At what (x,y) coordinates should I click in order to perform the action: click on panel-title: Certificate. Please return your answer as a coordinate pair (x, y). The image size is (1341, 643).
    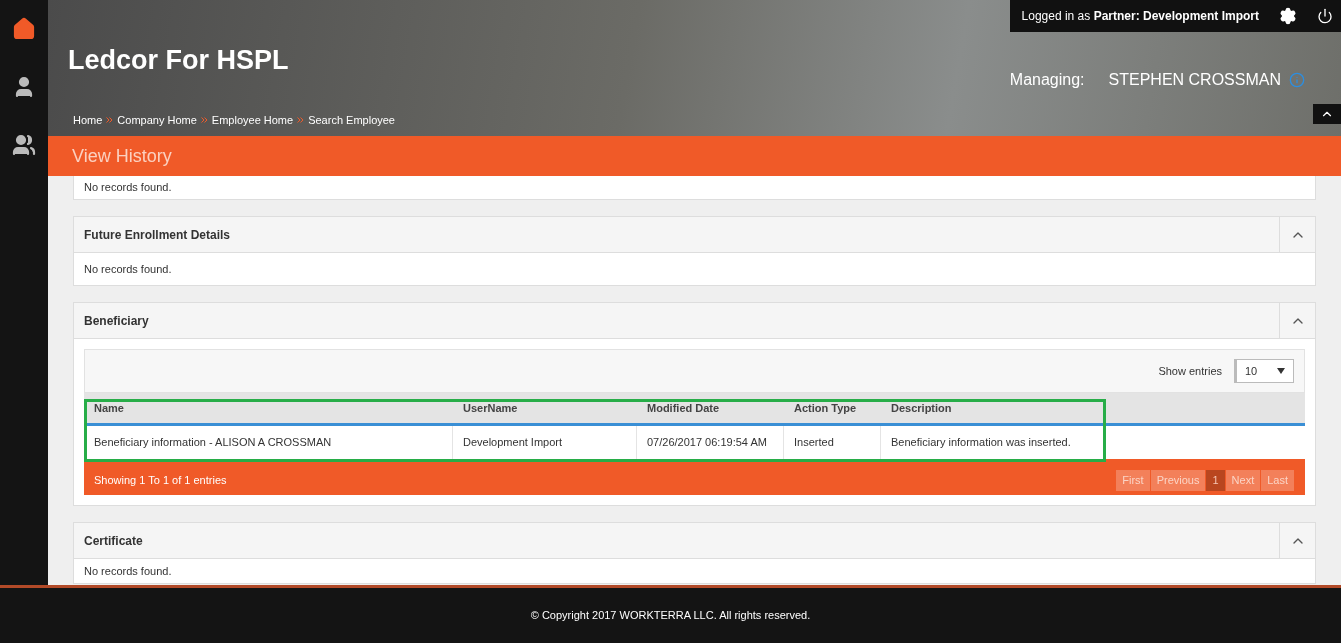
    Looking at the image, I should click on (113, 541).